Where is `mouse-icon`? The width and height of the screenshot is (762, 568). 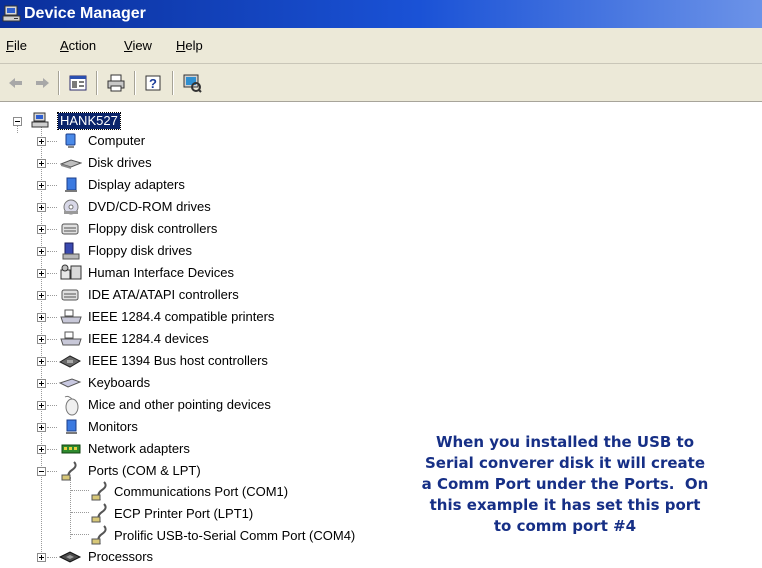 mouse-icon is located at coordinates (71, 405).